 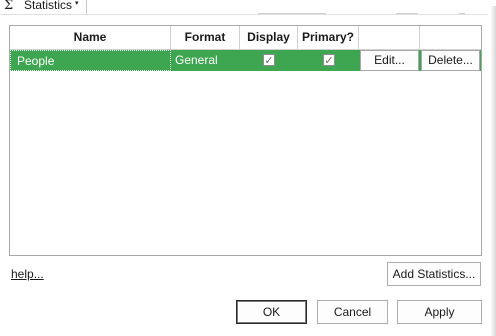 I want to click on cancel-button: Cancel, so click(x=352, y=312).